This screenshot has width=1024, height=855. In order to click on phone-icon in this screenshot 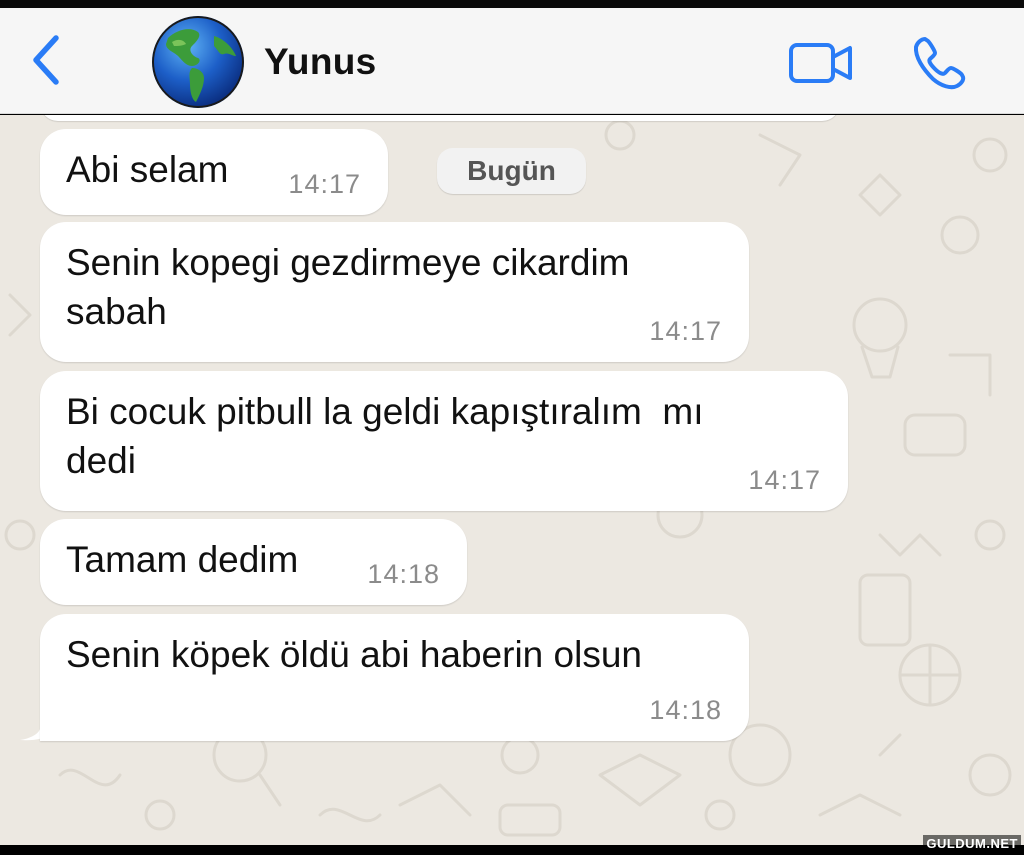, I will do `click(939, 63)`.